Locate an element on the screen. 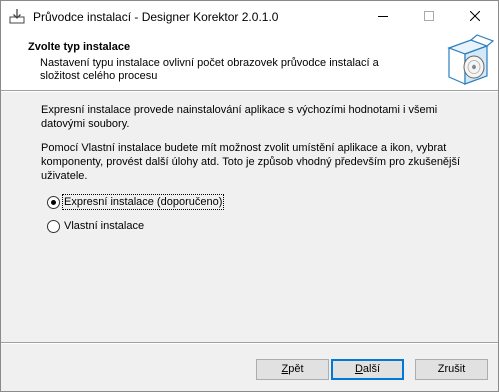  express-install-radio is located at coordinates (53, 202).